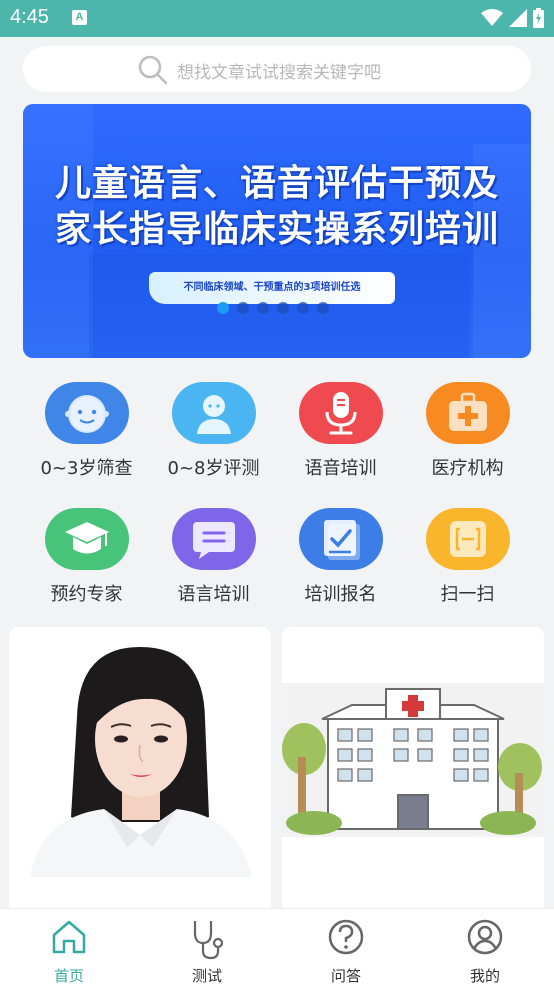 The height and width of the screenshot is (984, 554). I want to click on book-check-icon, so click(340, 539).